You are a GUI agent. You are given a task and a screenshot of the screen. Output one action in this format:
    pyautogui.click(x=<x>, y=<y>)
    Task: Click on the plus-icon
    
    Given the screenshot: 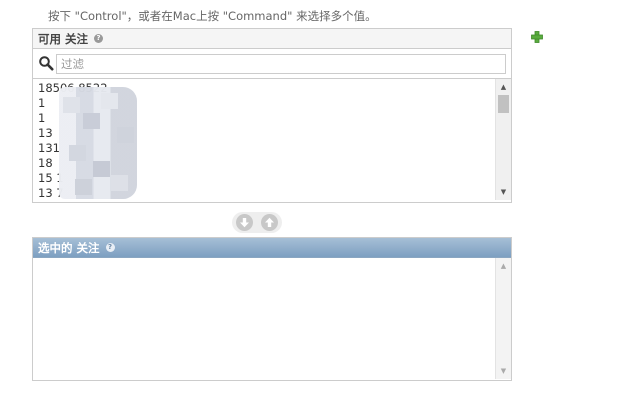 What is the action you would take?
    pyautogui.click(x=537, y=37)
    